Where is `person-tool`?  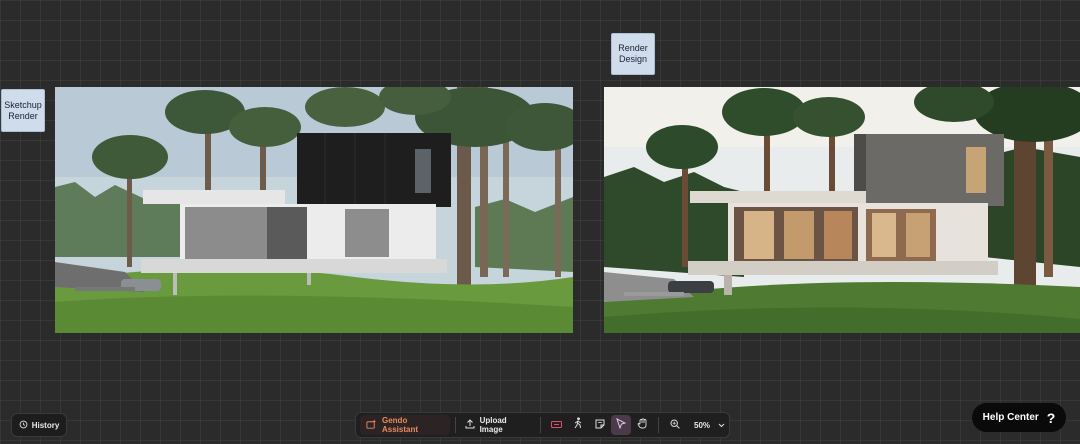 person-tool is located at coordinates (578, 425).